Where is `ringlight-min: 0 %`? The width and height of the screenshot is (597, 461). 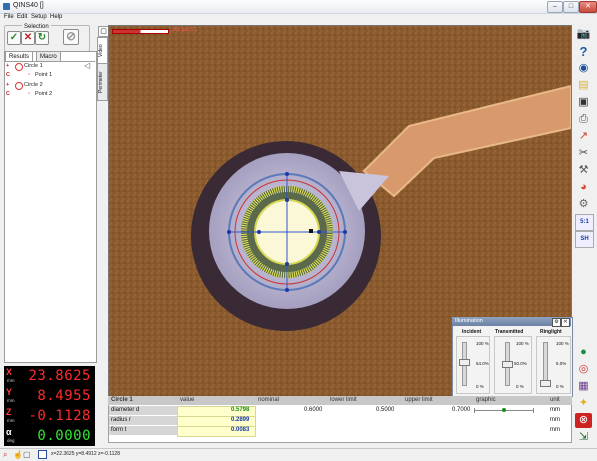
ringlight-min: 0 % is located at coordinates (560, 386).